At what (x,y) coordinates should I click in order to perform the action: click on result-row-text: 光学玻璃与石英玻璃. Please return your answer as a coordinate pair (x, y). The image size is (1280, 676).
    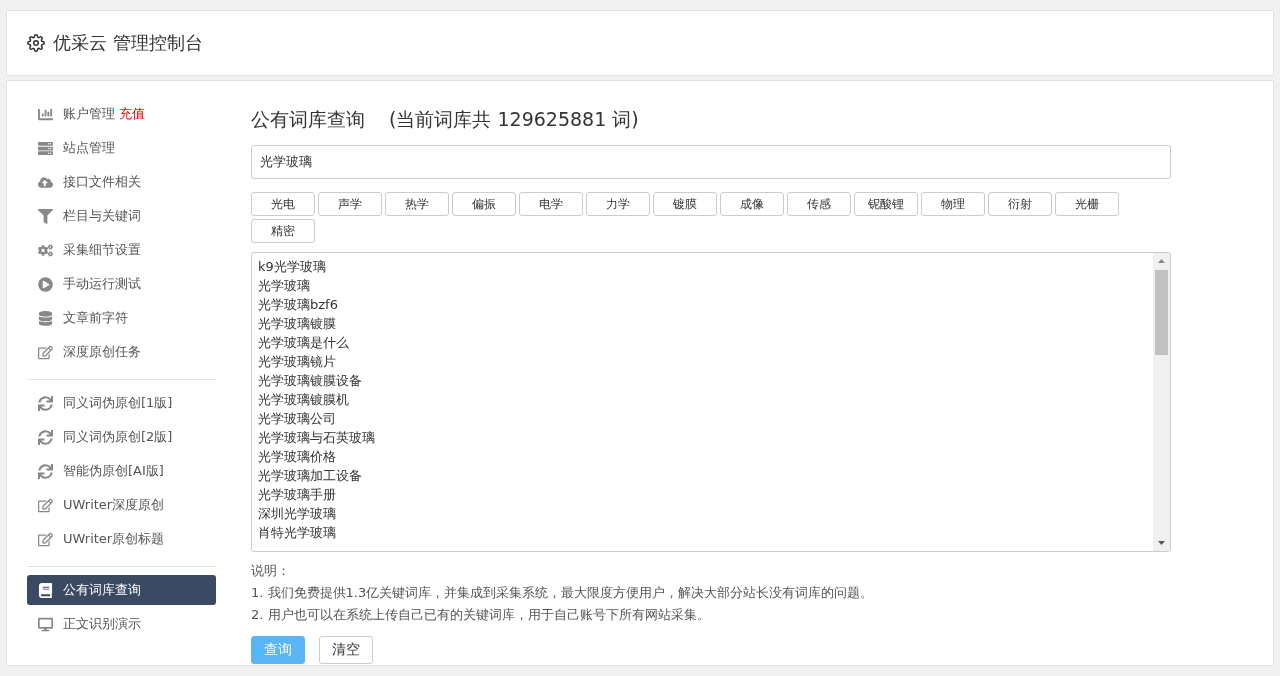
    Looking at the image, I should click on (317, 438).